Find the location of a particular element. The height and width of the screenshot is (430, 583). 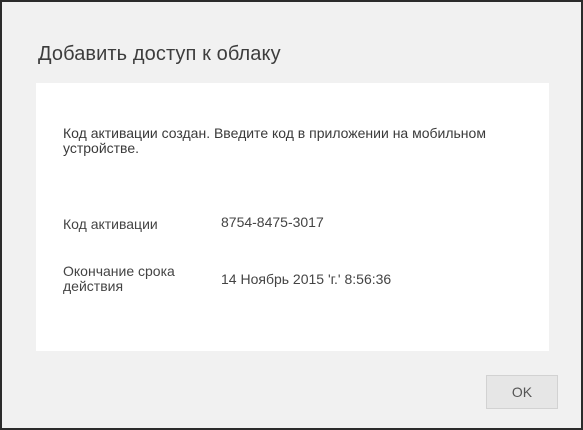

dialog-title: Добавить доступ к облаку is located at coordinates (159, 54).